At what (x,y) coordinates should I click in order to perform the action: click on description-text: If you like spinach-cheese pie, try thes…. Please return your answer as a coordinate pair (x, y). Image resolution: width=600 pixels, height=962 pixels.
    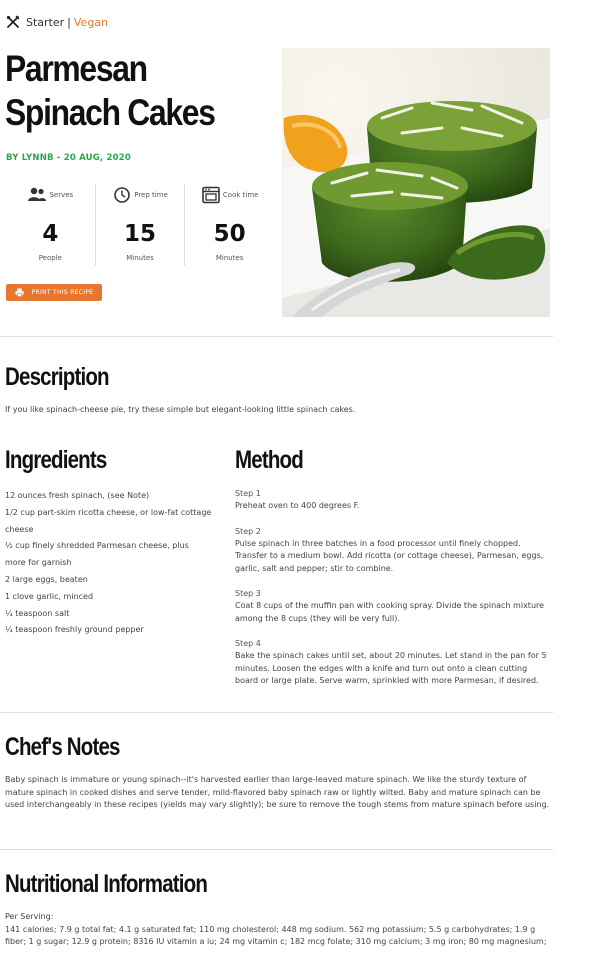
    Looking at the image, I should click on (180, 409).